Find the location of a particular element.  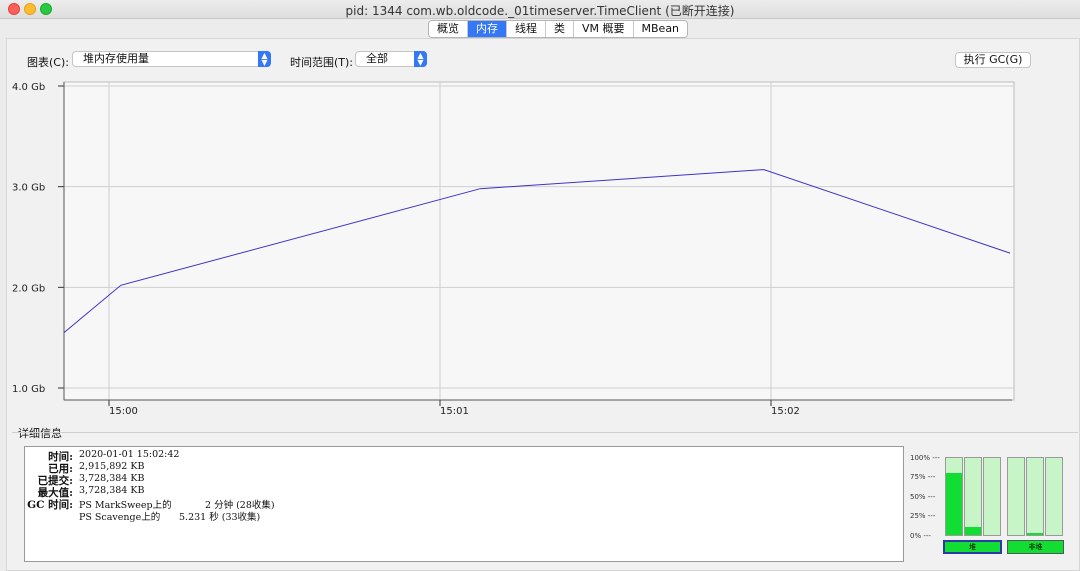

nonheap-pool-fill is located at coordinates (1035, 533).